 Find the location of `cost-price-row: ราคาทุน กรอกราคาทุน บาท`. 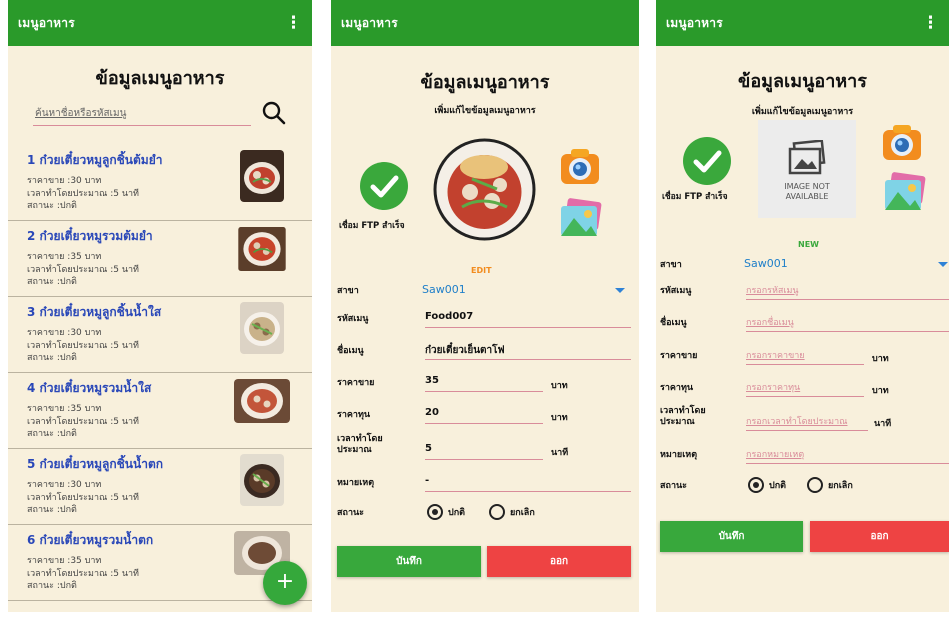

cost-price-row: ราคาทุน กรอกราคาทุน บาท is located at coordinates (804, 390).